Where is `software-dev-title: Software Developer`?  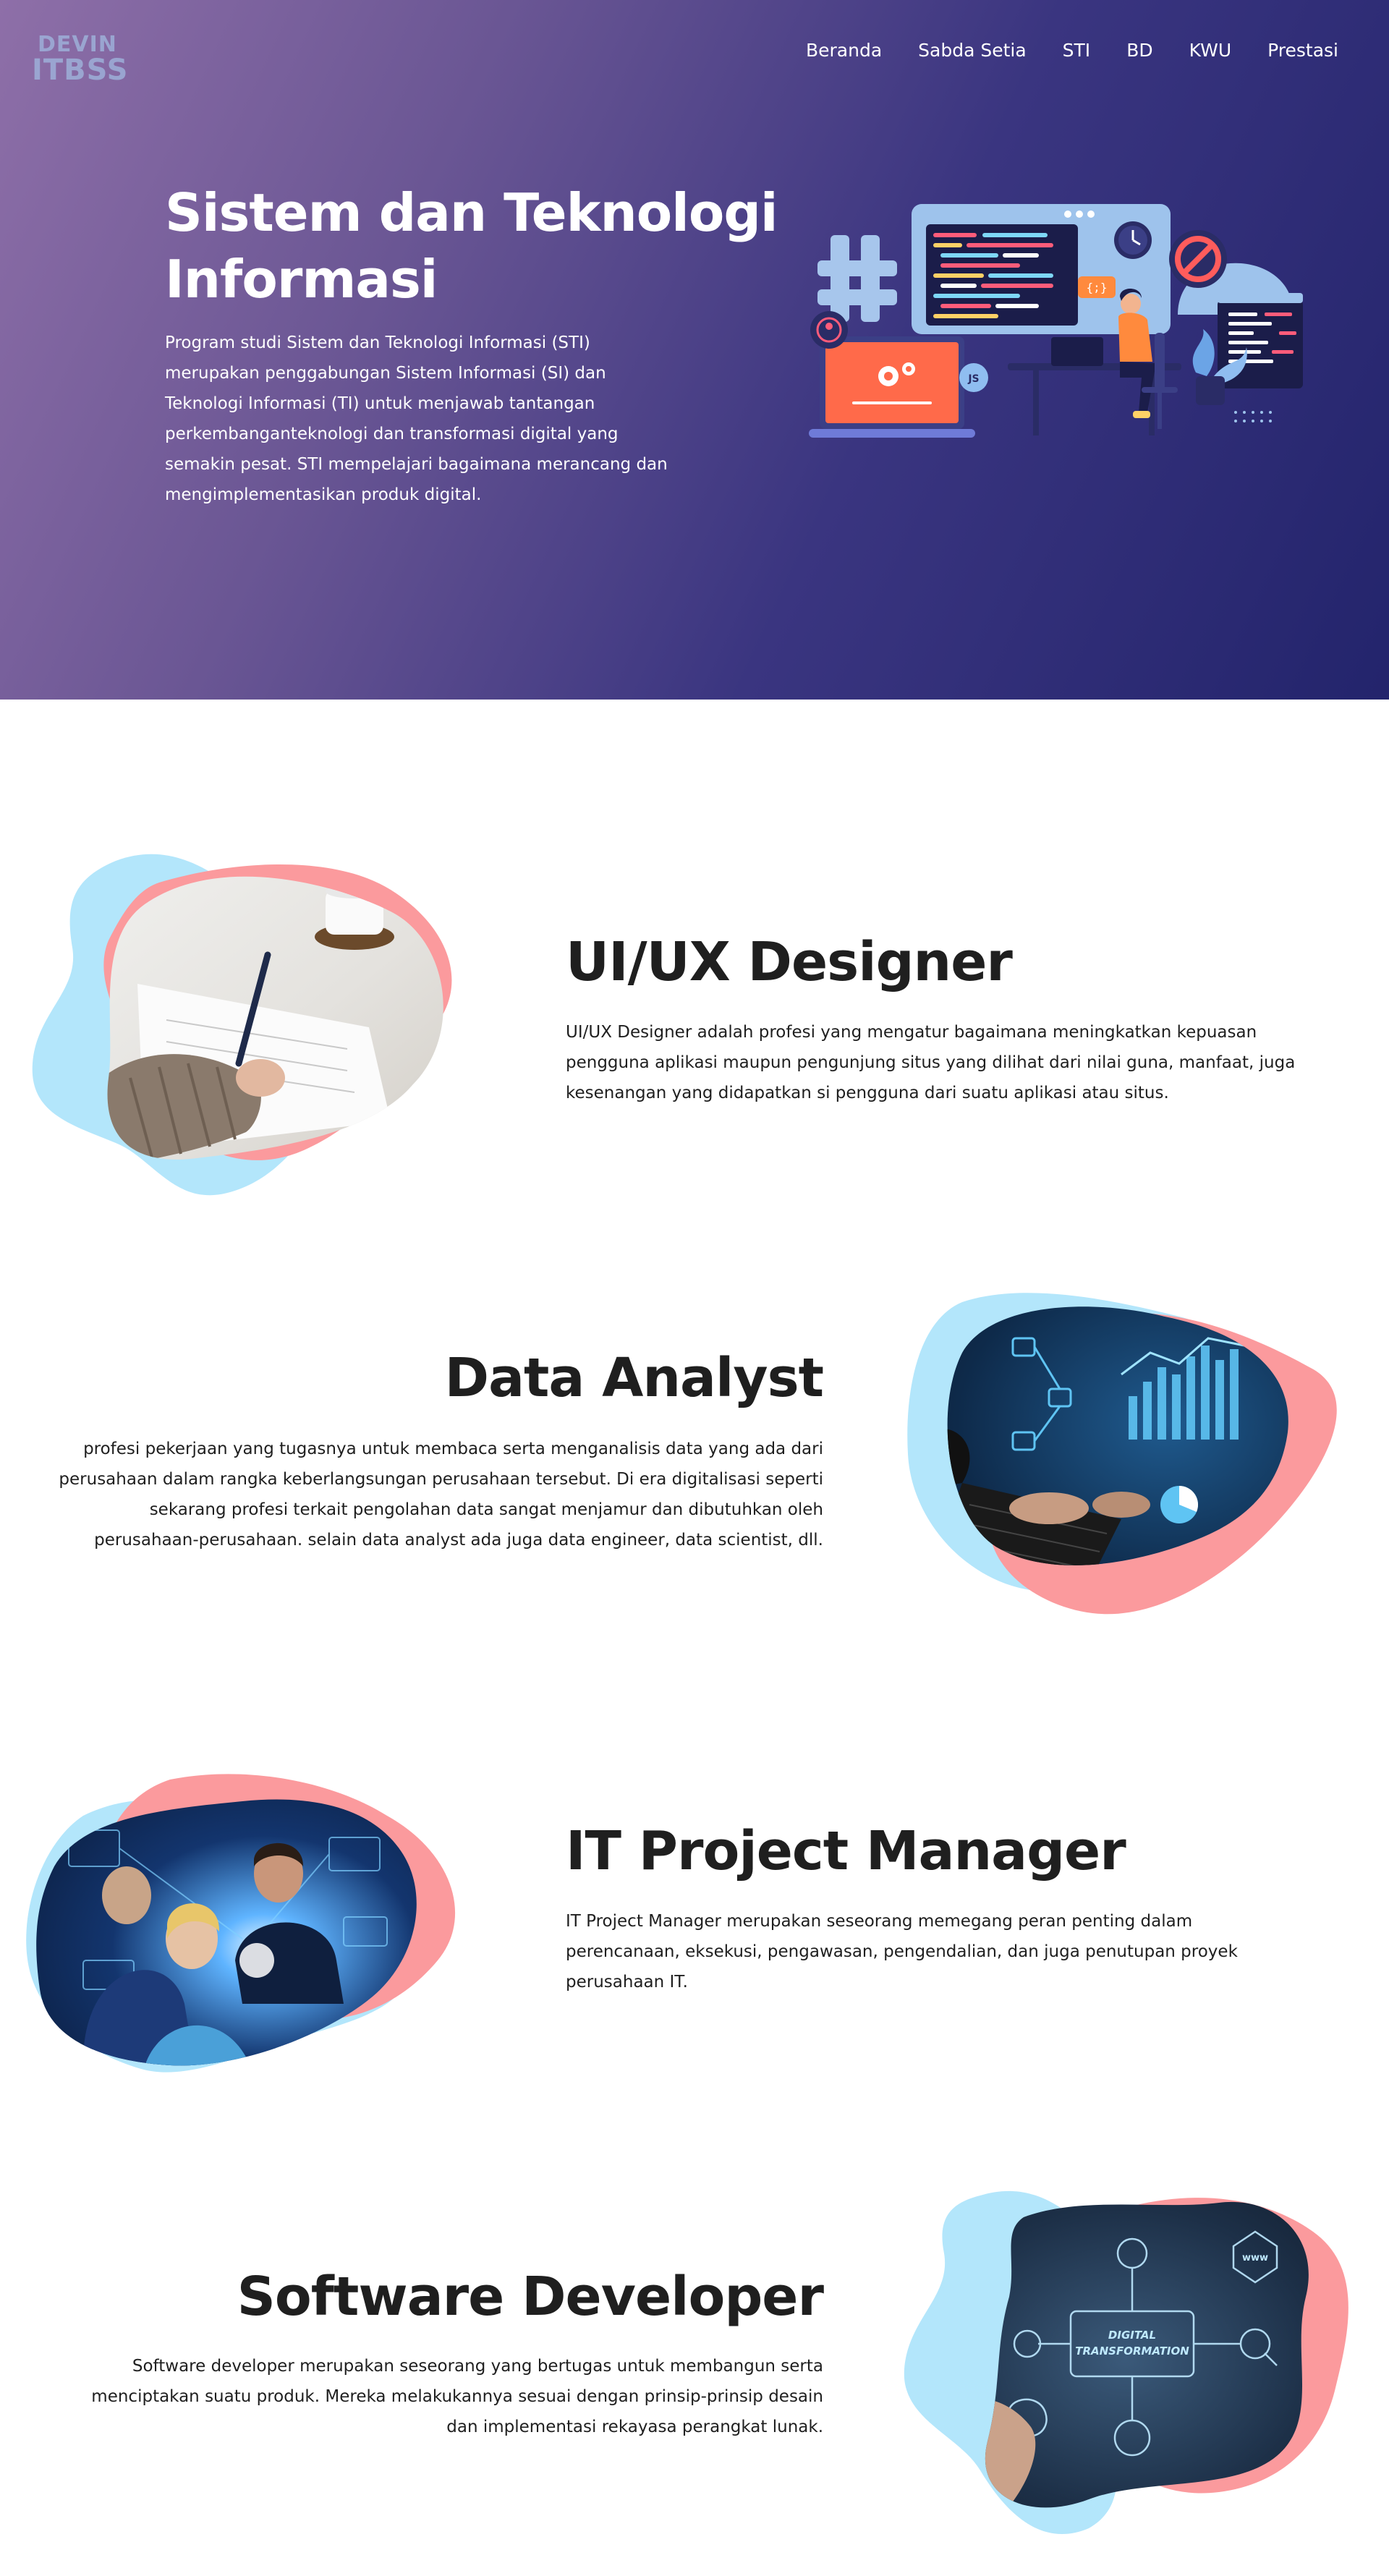 software-dev-title: Software Developer is located at coordinates (530, 2297).